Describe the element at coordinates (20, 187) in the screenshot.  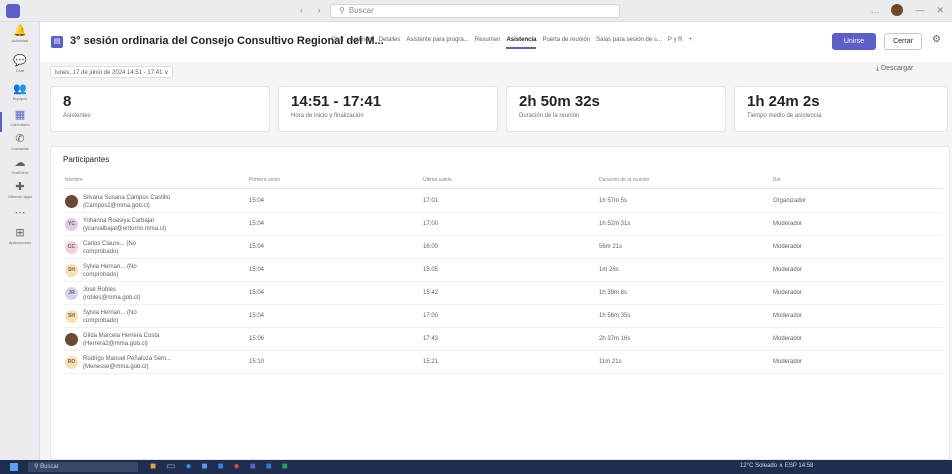
I see `apps-icon: ✚` at that location.